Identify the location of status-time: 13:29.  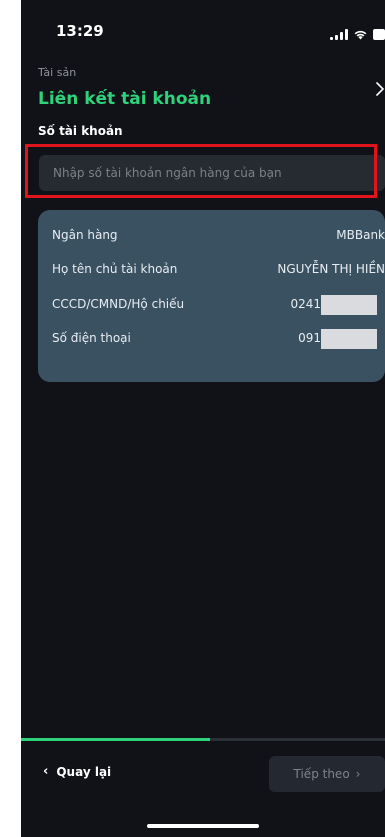
(80, 31).